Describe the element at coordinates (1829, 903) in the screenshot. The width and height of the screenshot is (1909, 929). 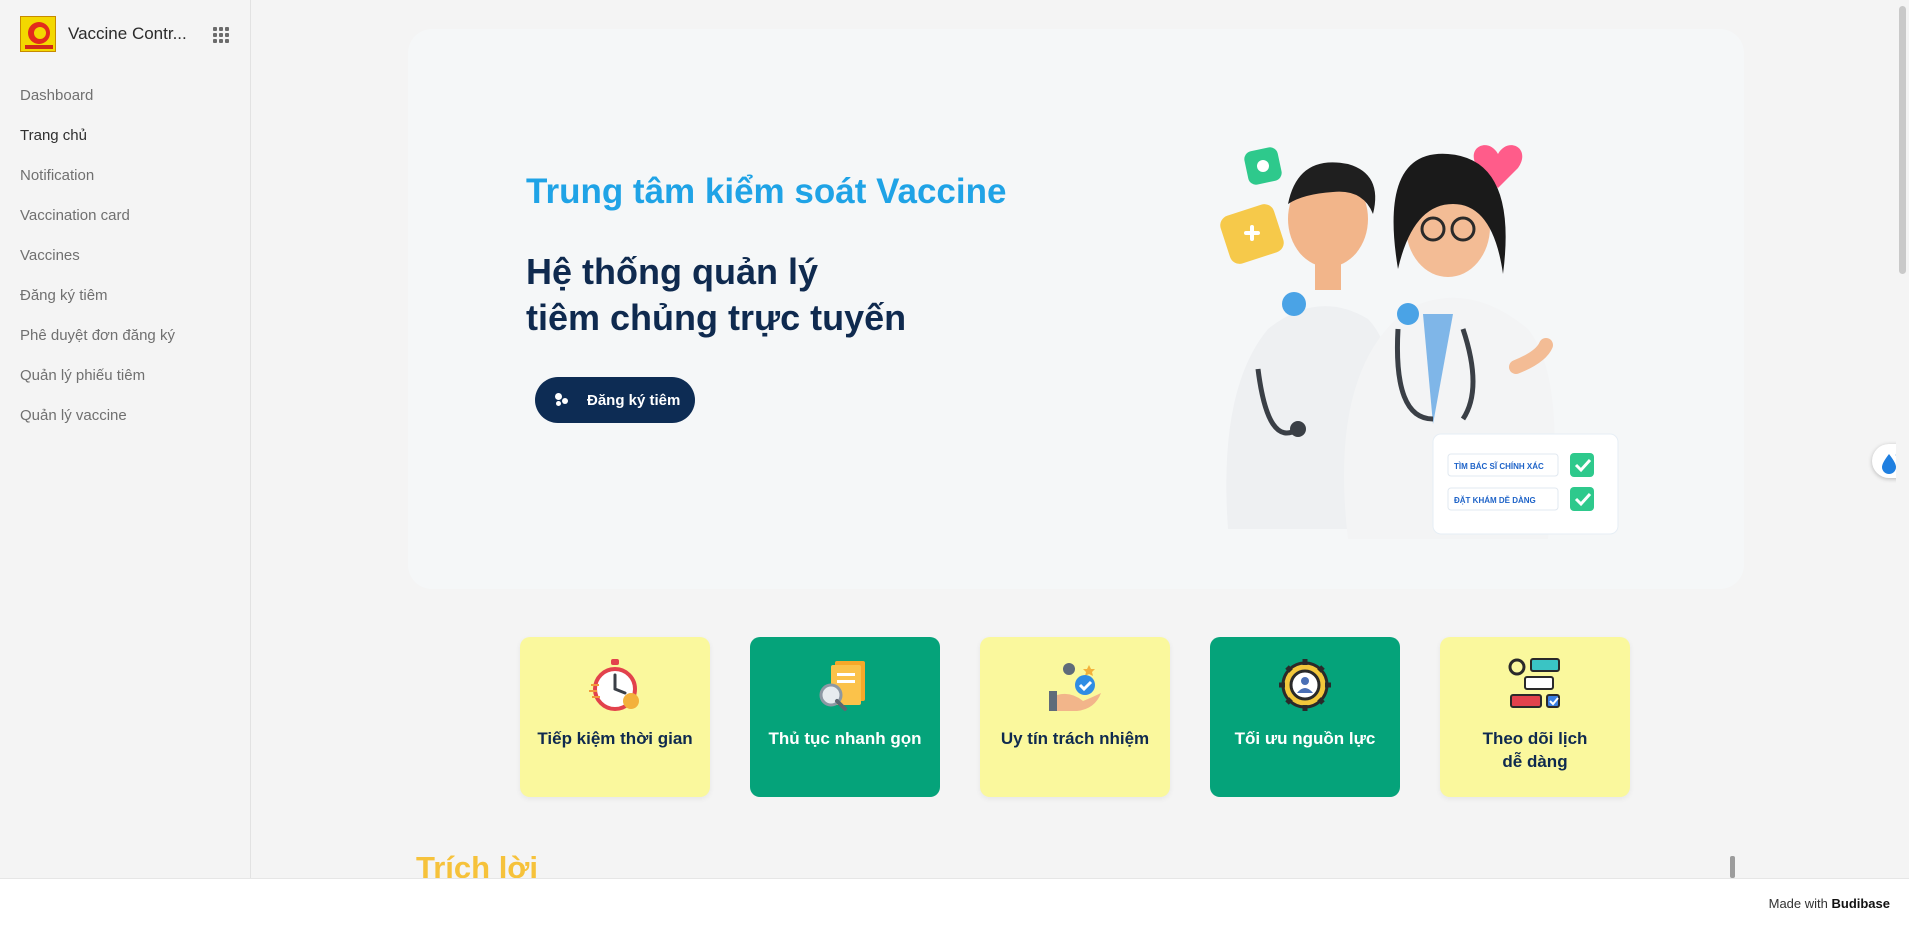
I see `made-with-budibase: Made with Budibase` at that location.